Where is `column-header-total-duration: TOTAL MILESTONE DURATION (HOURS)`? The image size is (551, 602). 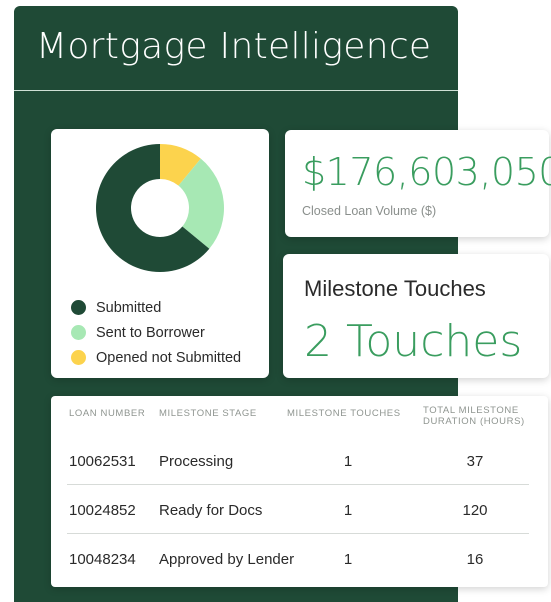 column-header-total-duration: TOTAL MILESTONE DURATION (HOURS) is located at coordinates (474, 416).